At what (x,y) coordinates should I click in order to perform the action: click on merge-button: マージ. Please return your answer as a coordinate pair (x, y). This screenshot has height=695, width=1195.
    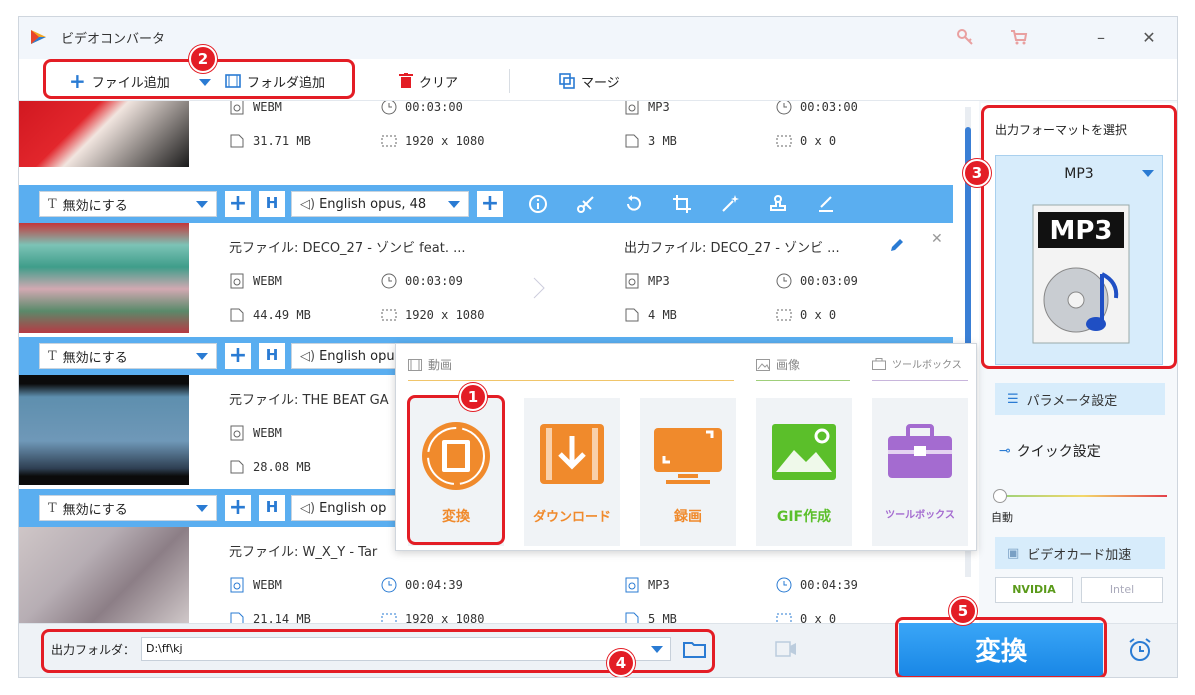
    Looking at the image, I should click on (589, 81).